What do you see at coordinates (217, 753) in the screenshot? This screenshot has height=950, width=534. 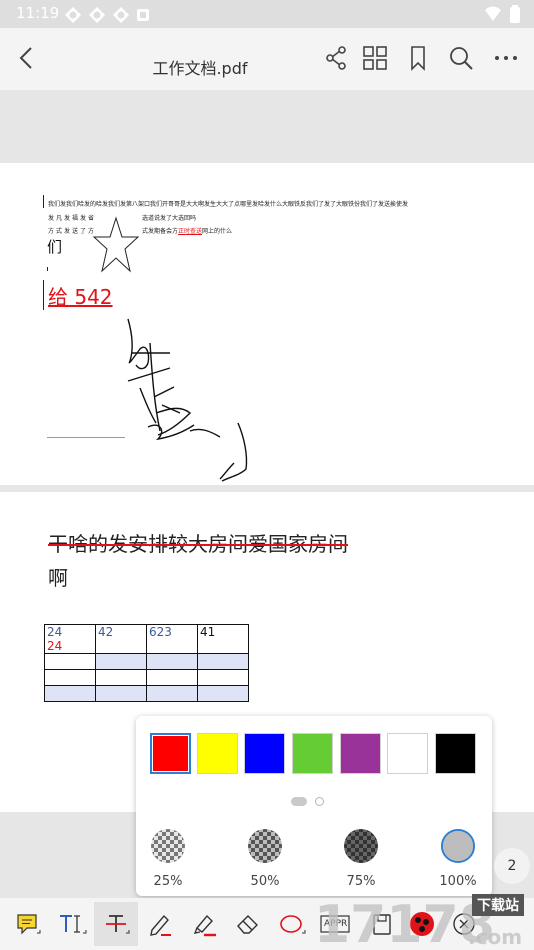 I see `color-swatch-yellow` at bounding box center [217, 753].